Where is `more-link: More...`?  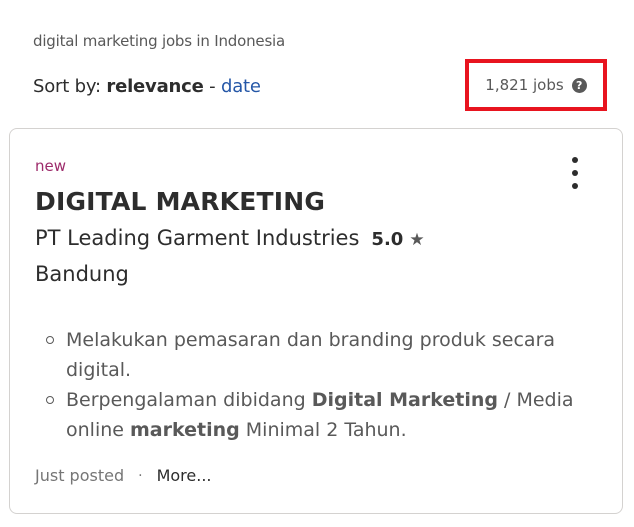
more-link: More... is located at coordinates (184, 475).